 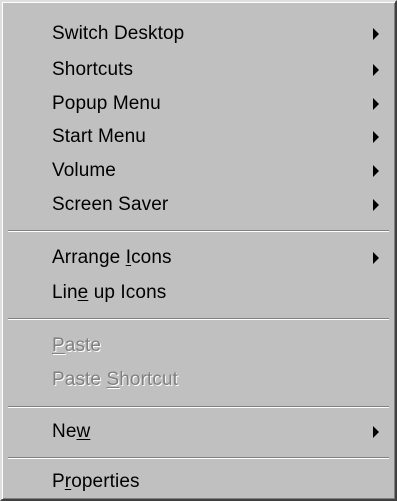 I want to click on menu-item-label: Properties, so click(x=96, y=481).